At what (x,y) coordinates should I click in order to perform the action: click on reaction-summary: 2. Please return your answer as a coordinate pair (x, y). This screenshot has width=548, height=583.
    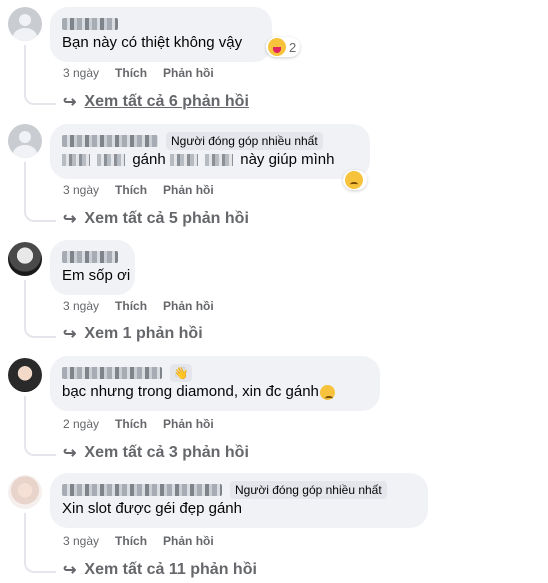
    Looking at the image, I should click on (283, 47).